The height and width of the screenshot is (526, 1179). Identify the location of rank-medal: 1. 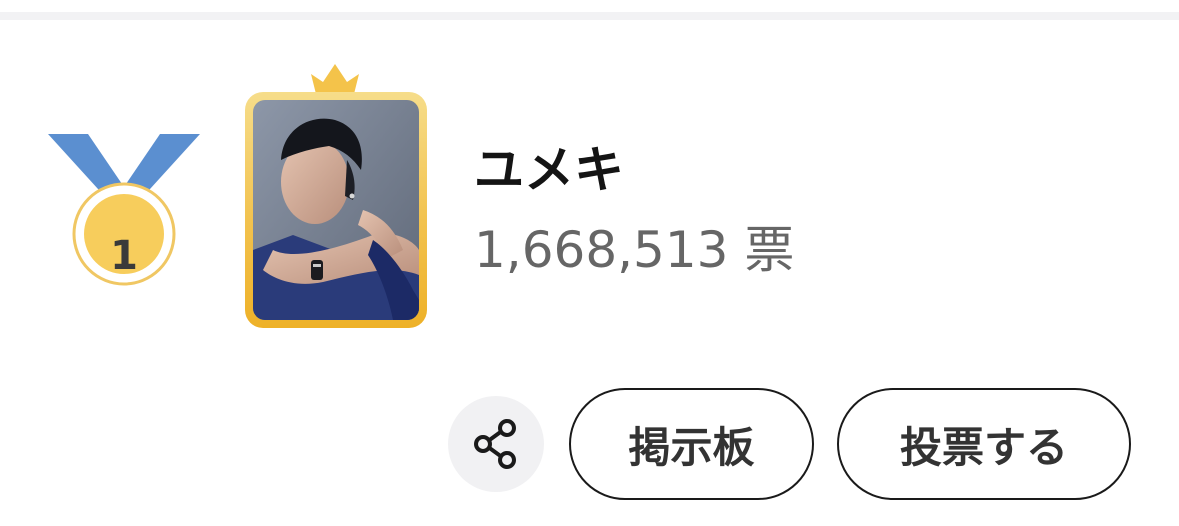
(124, 212).